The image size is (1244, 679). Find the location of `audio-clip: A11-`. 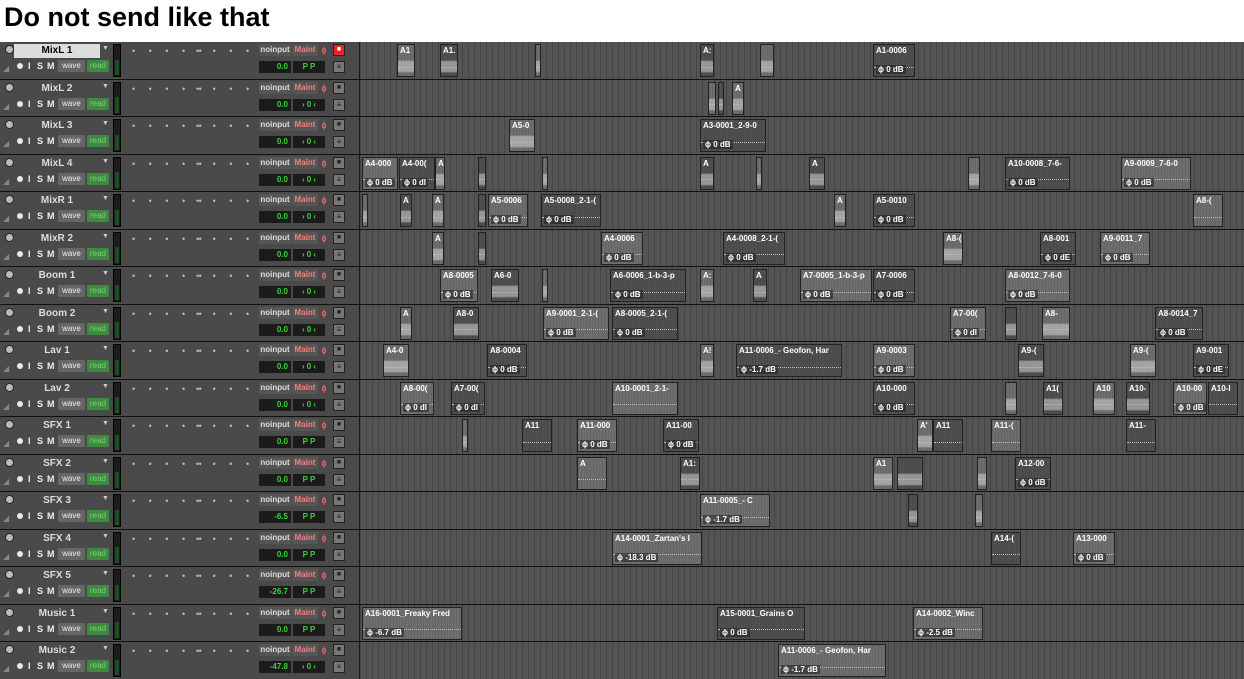

audio-clip: A11- is located at coordinates (1141, 435).